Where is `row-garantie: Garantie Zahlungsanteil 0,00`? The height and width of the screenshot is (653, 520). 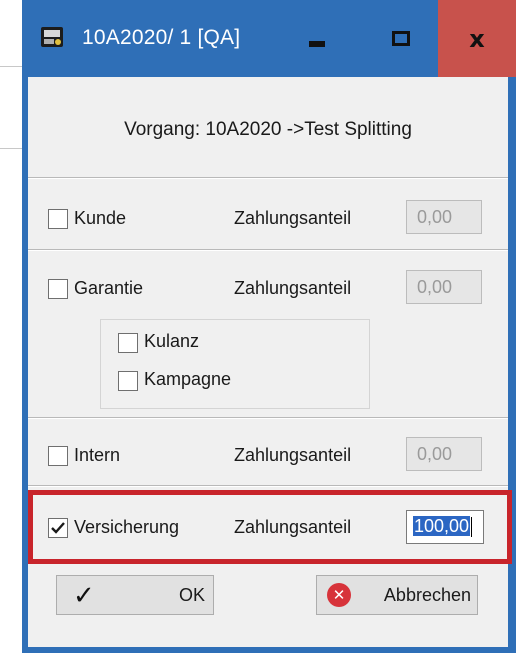
row-garantie: Garantie Zahlungsanteil 0,00 is located at coordinates (268, 289).